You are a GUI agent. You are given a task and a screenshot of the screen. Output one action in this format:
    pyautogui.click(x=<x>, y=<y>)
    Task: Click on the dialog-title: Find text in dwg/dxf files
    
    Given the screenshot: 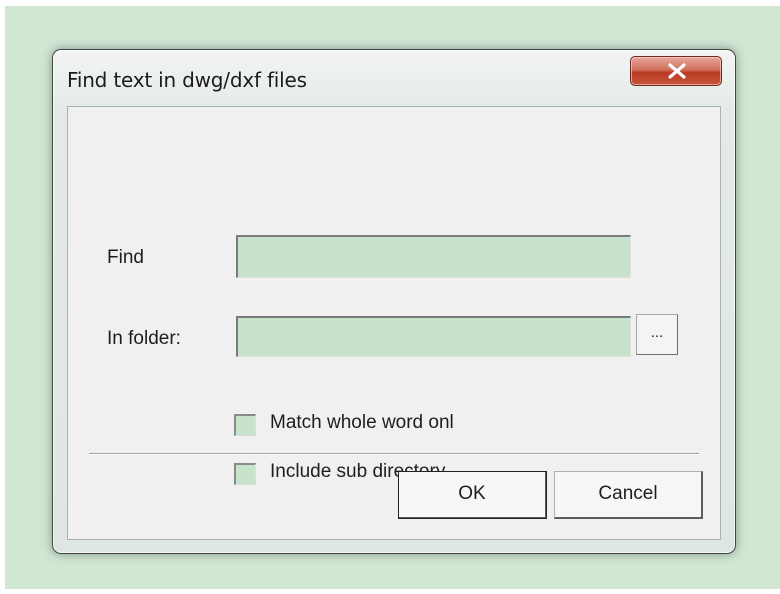 What is the action you would take?
    pyautogui.click(x=187, y=80)
    